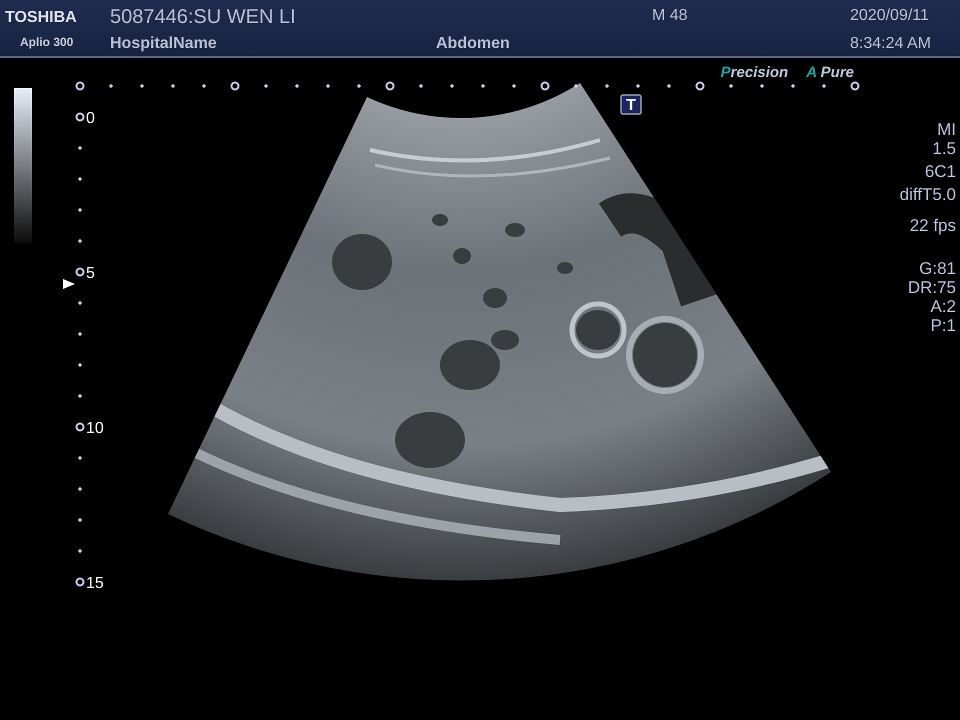 Image resolution: width=960 pixels, height=720 pixels. Describe the element at coordinates (830, 73) in the screenshot. I see `mode-logo: A Pure` at that location.